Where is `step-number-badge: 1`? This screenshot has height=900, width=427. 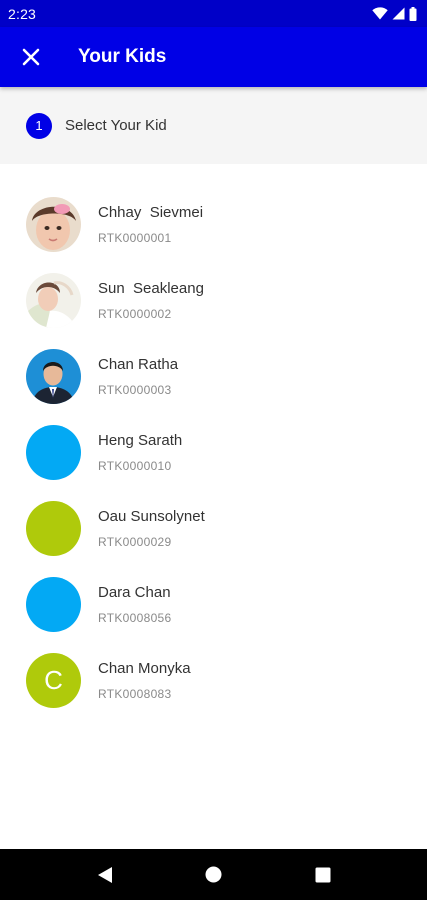
step-number-badge: 1 is located at coordinates (39, 125).